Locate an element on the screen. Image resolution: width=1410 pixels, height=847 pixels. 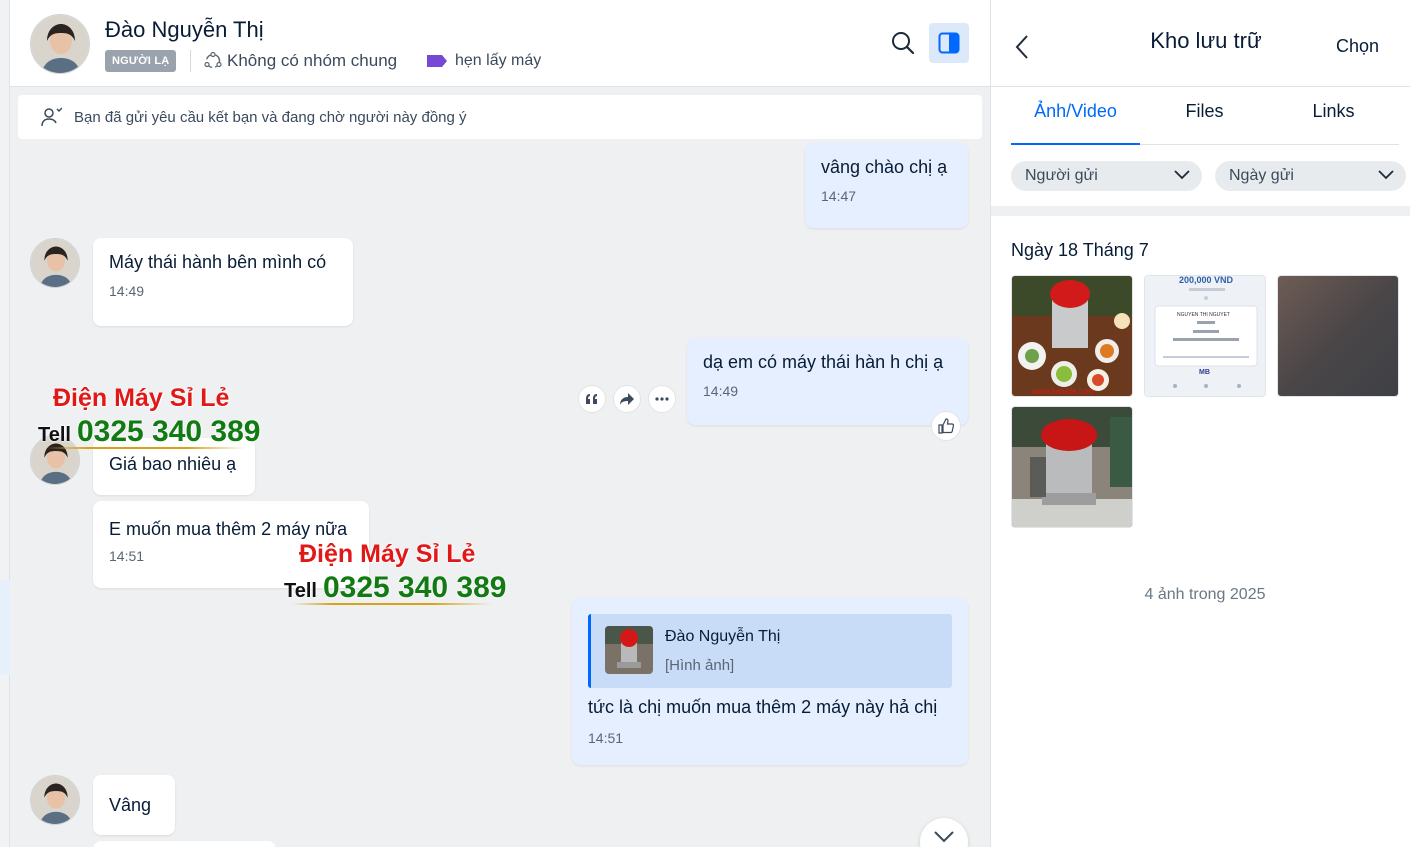
date-filter-dropdown: Ngày gửi is located at coordinates (1310, 176).